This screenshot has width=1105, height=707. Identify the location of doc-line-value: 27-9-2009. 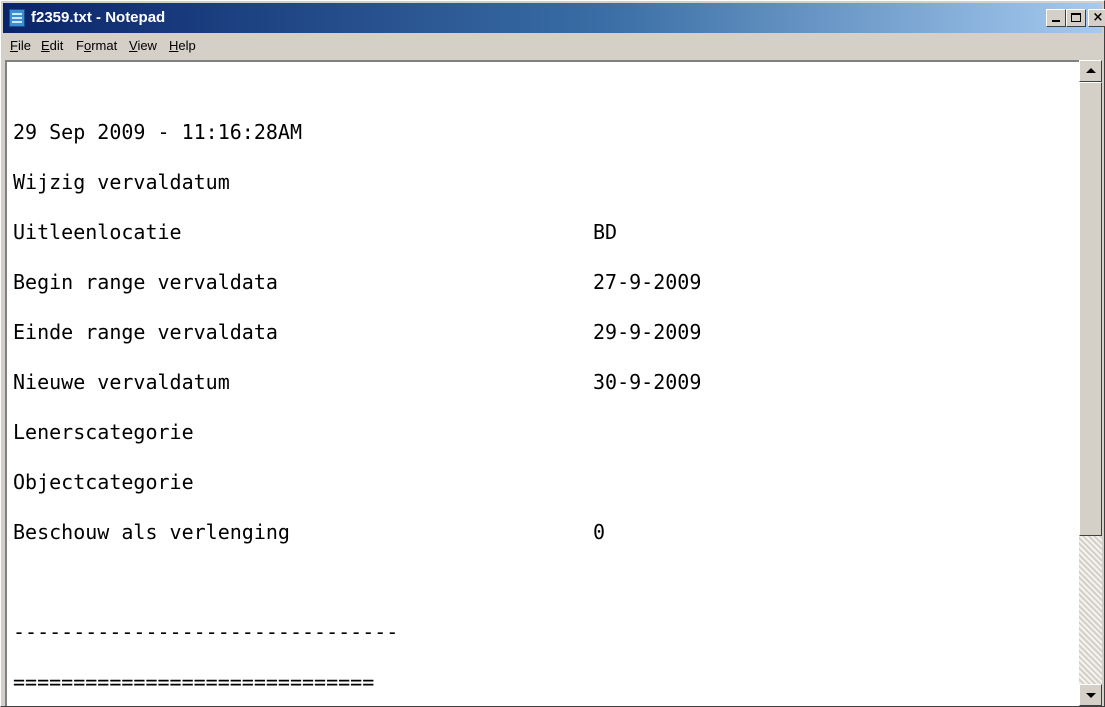
(647, 282).